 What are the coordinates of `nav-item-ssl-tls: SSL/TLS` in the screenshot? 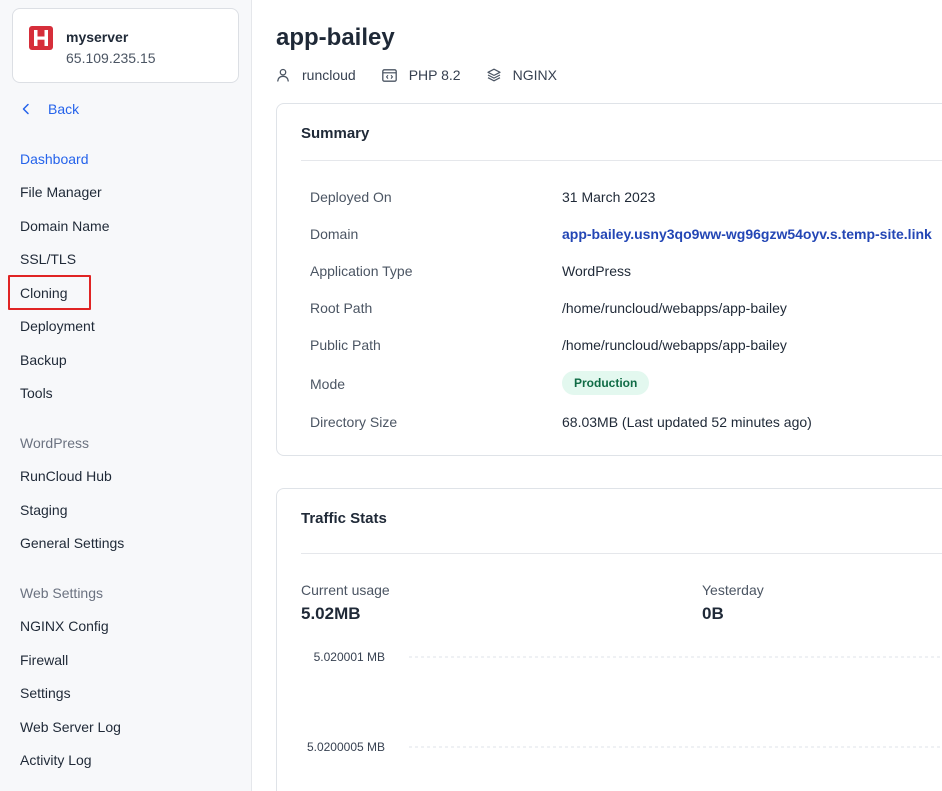 It's located at (48, 259).